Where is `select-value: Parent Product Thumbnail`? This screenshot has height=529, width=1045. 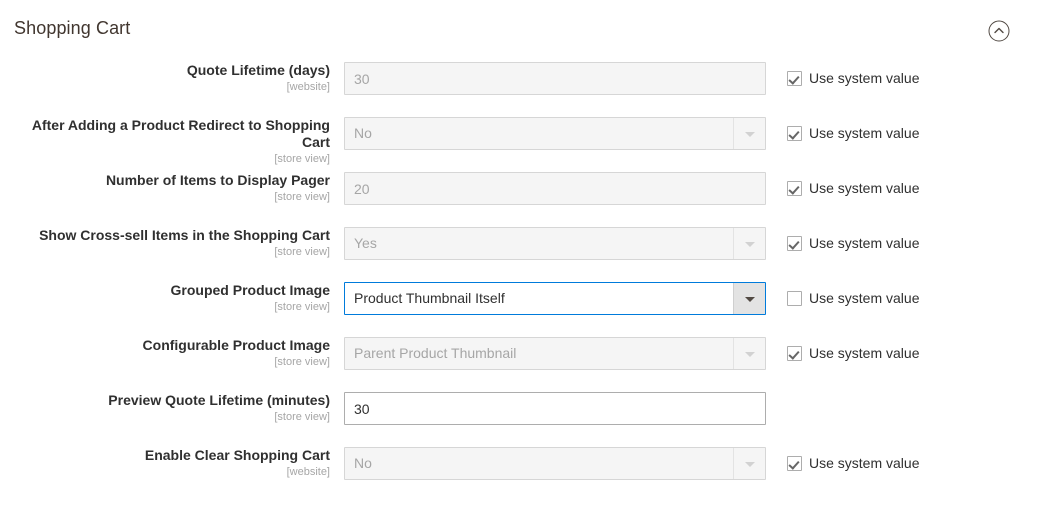 select-value: Parent Product Thumbnail is located at coordinates (435, 353).